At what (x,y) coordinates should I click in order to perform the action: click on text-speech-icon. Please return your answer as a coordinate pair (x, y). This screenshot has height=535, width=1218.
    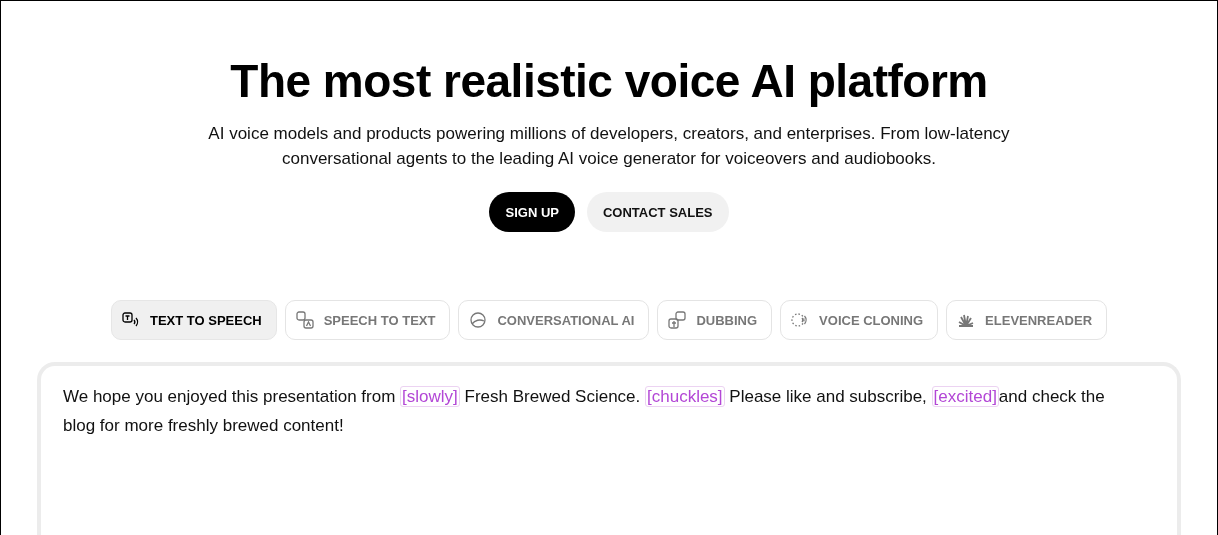
    Looking at the image, I should click on (130, 320).